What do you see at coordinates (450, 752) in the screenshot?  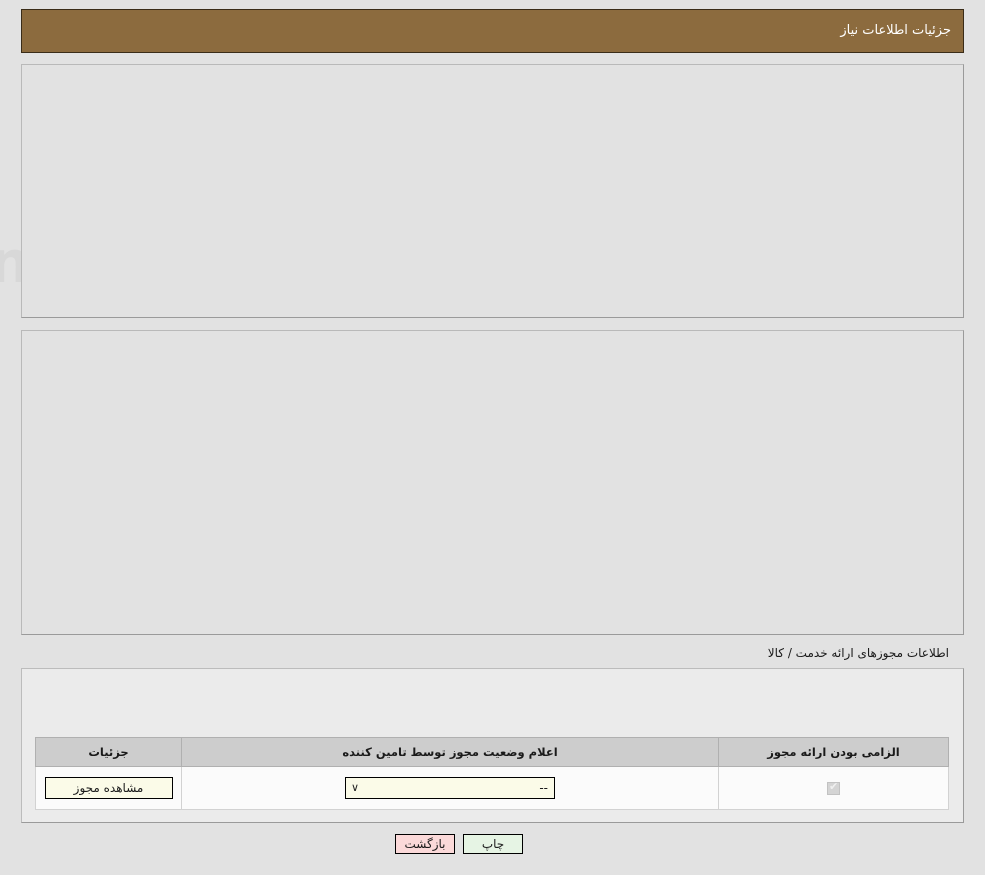 I see `col-status: اعلام وضعیت مجوز توسط تامین کننده` at bounding box center [450, 752].